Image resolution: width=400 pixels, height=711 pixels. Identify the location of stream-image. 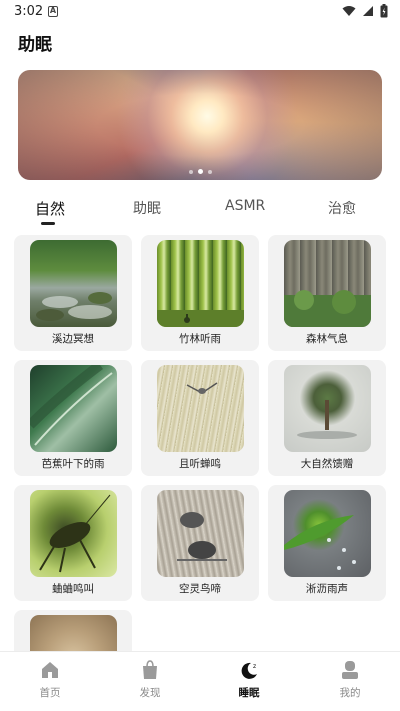
(73, 283).